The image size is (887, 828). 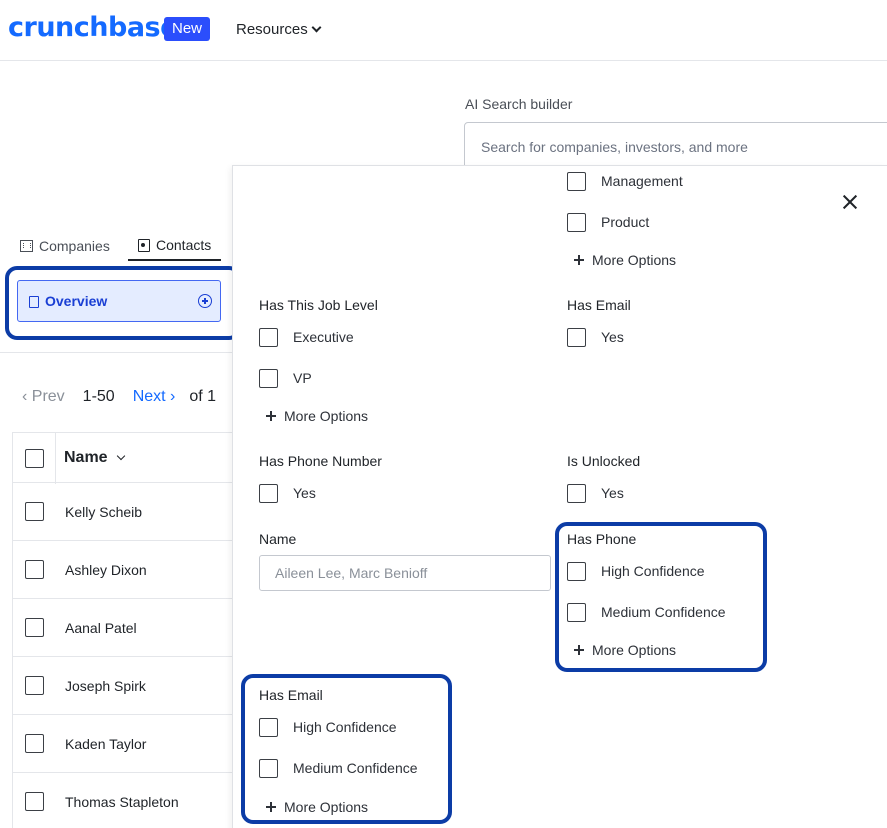 I want to click on resources-label: Resources, so click(x=272, y=29).